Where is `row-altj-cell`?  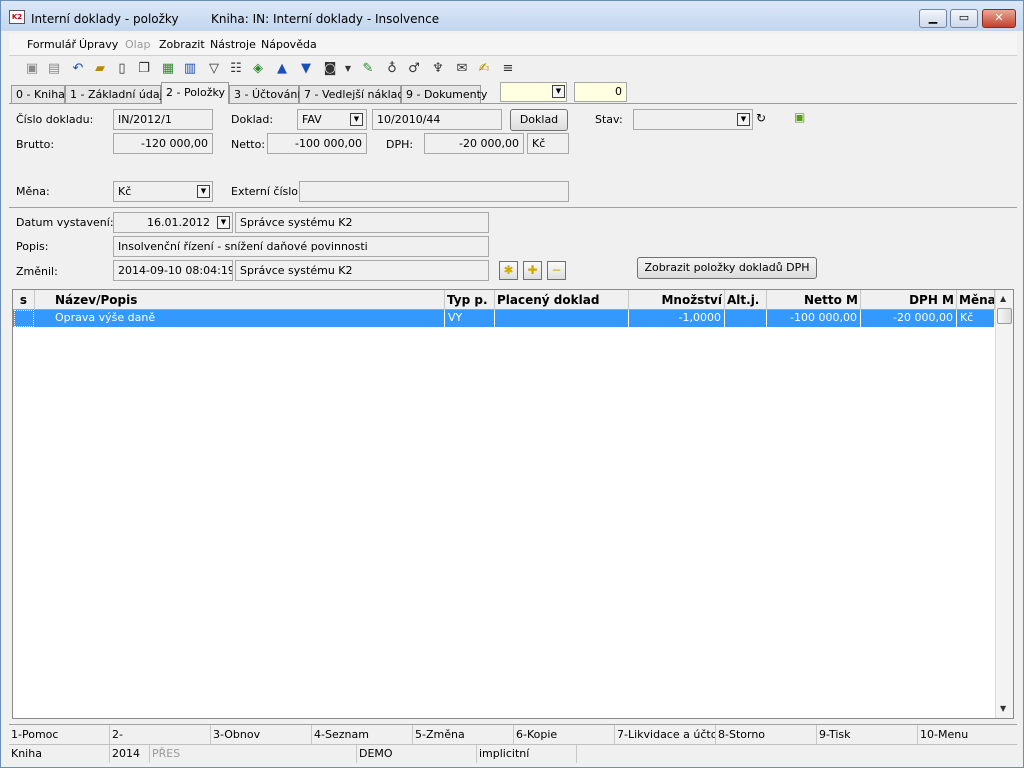 row-altj-cell is located at coordinates (746, 318).